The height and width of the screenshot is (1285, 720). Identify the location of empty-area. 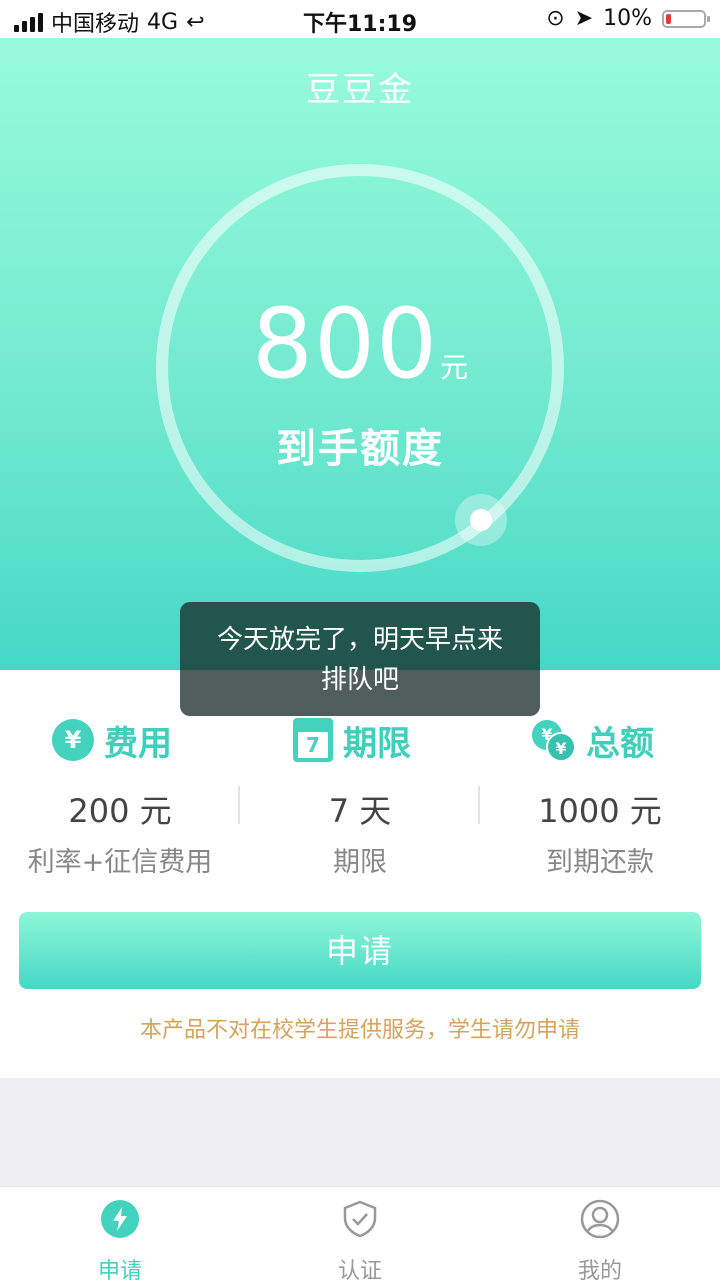
(360, 1132).